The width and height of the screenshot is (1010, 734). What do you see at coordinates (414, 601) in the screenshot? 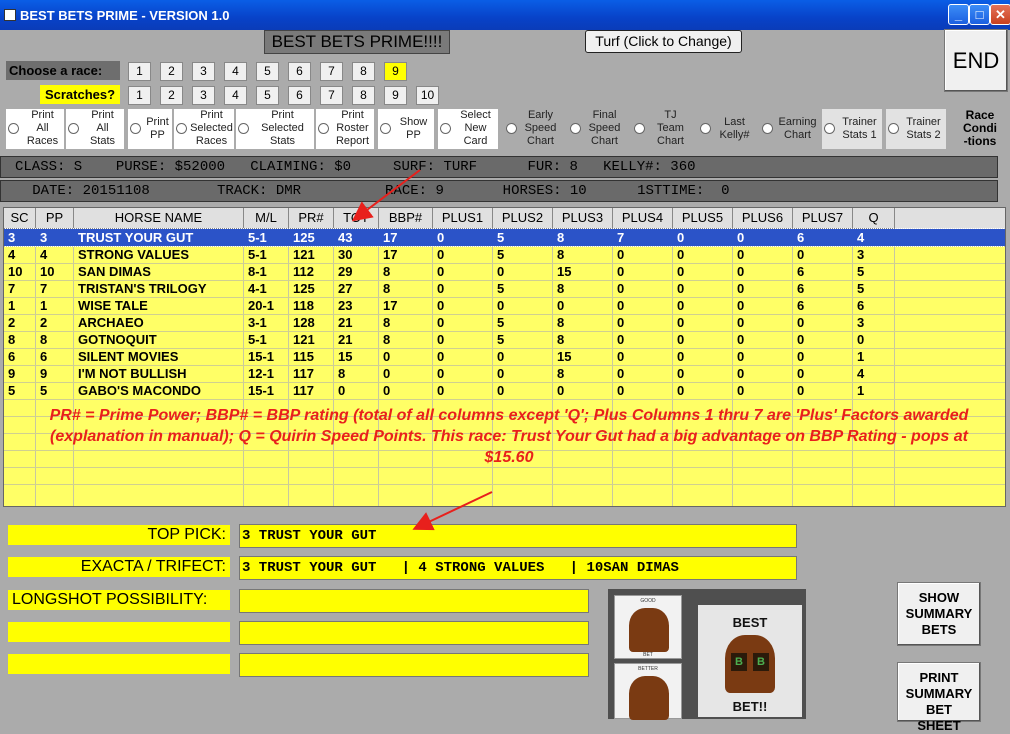
I see `longshot-field` at bounding box center [414, 601].